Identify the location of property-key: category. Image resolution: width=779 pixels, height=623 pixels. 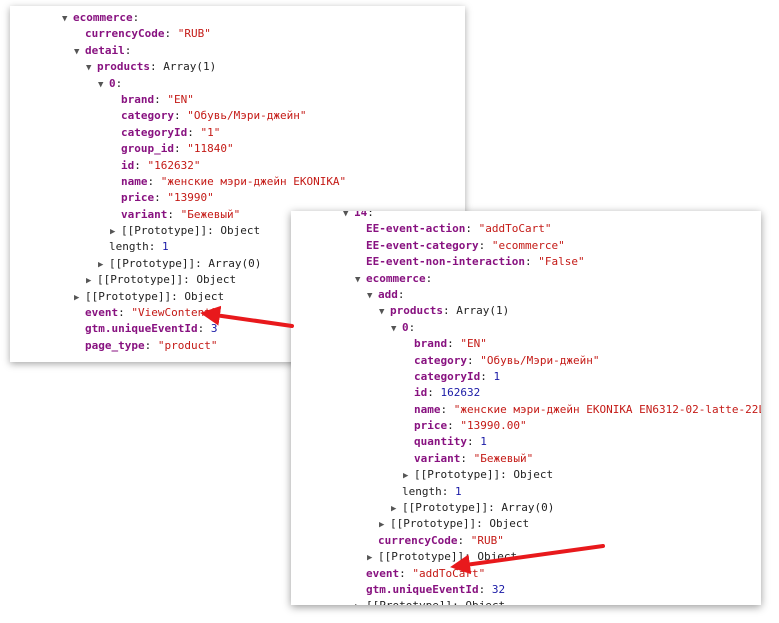
(147, 116).